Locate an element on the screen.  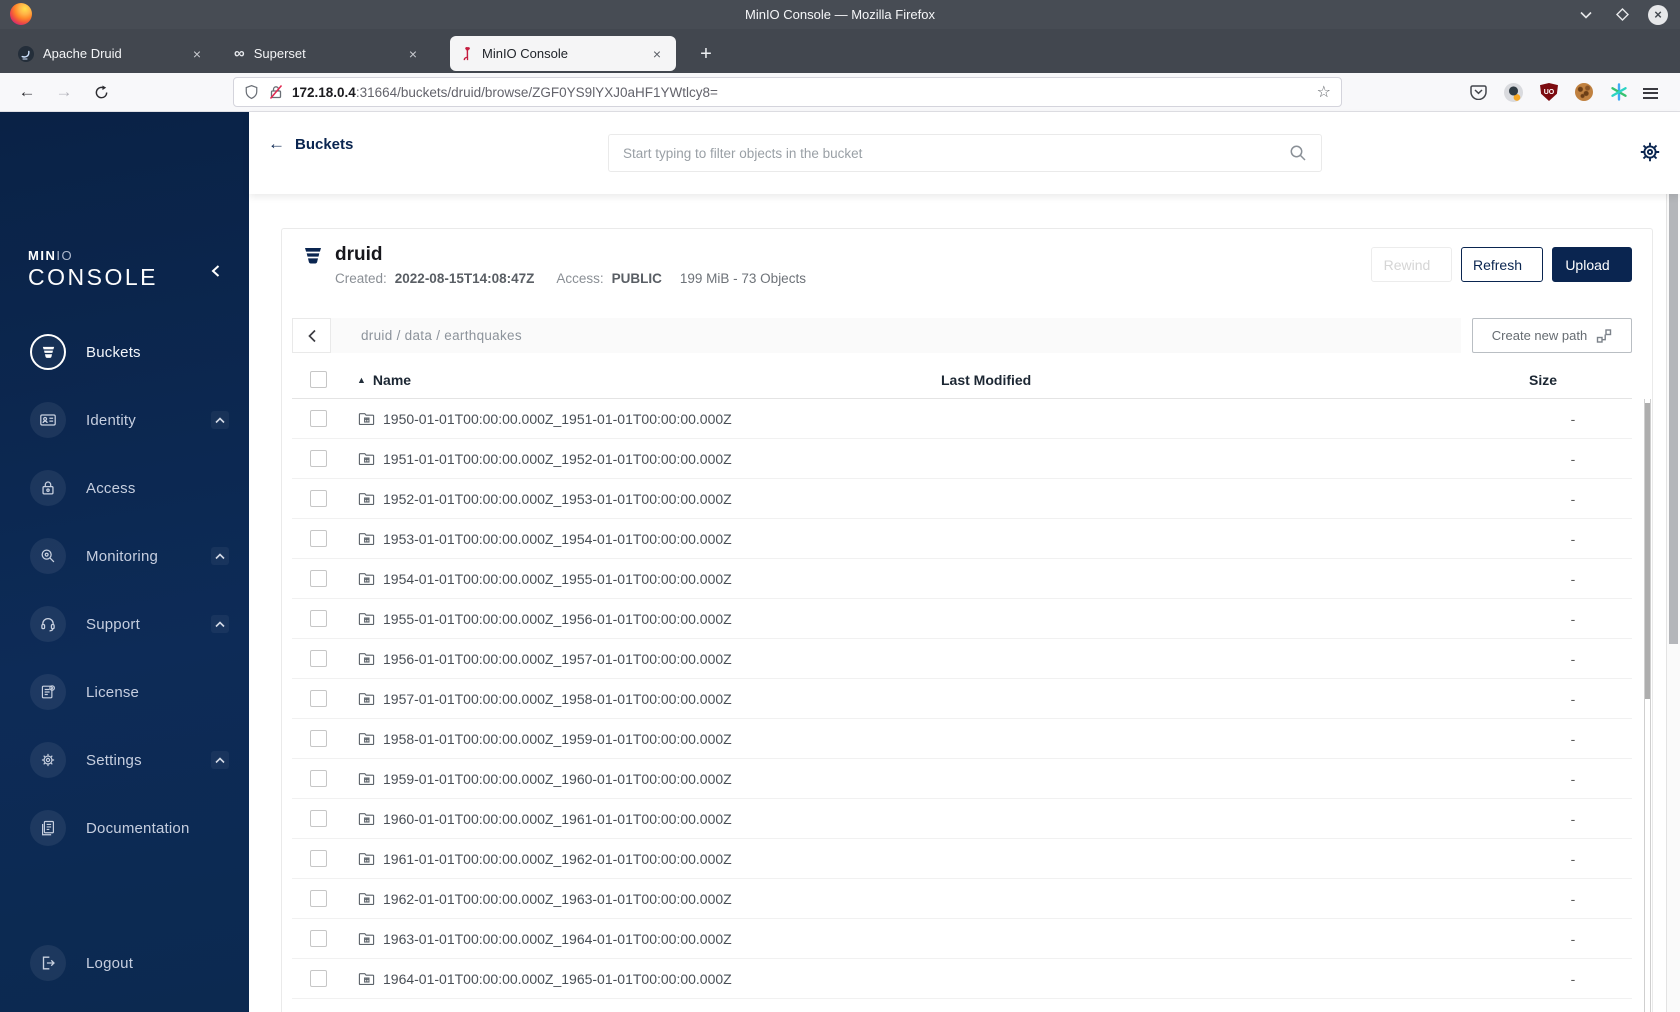
tab-minio-console-active: MinIO Console × is located at coordinates (563, 53).